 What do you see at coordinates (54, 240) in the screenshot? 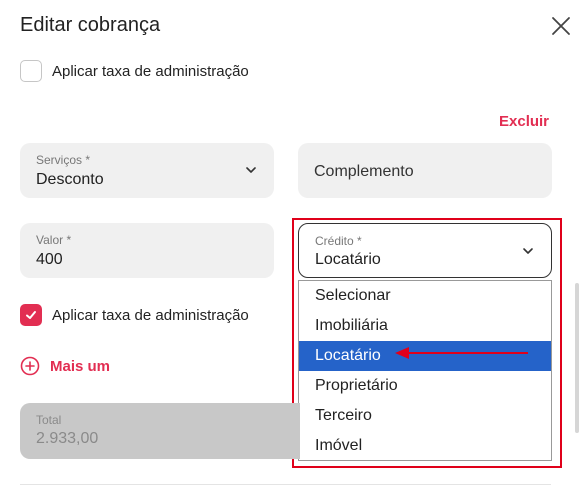
I see `valor-label: Valor *` at bounding box center [54, 240].